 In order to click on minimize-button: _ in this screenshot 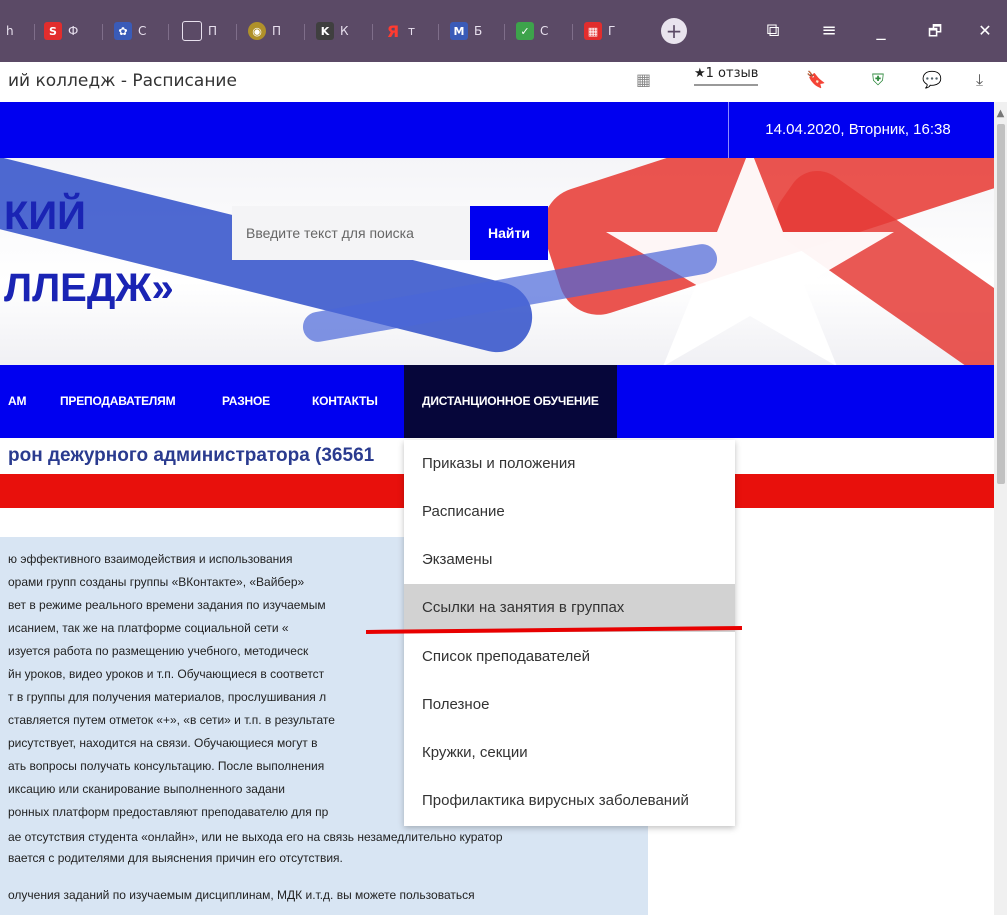, I will do `click(881, 31)`.